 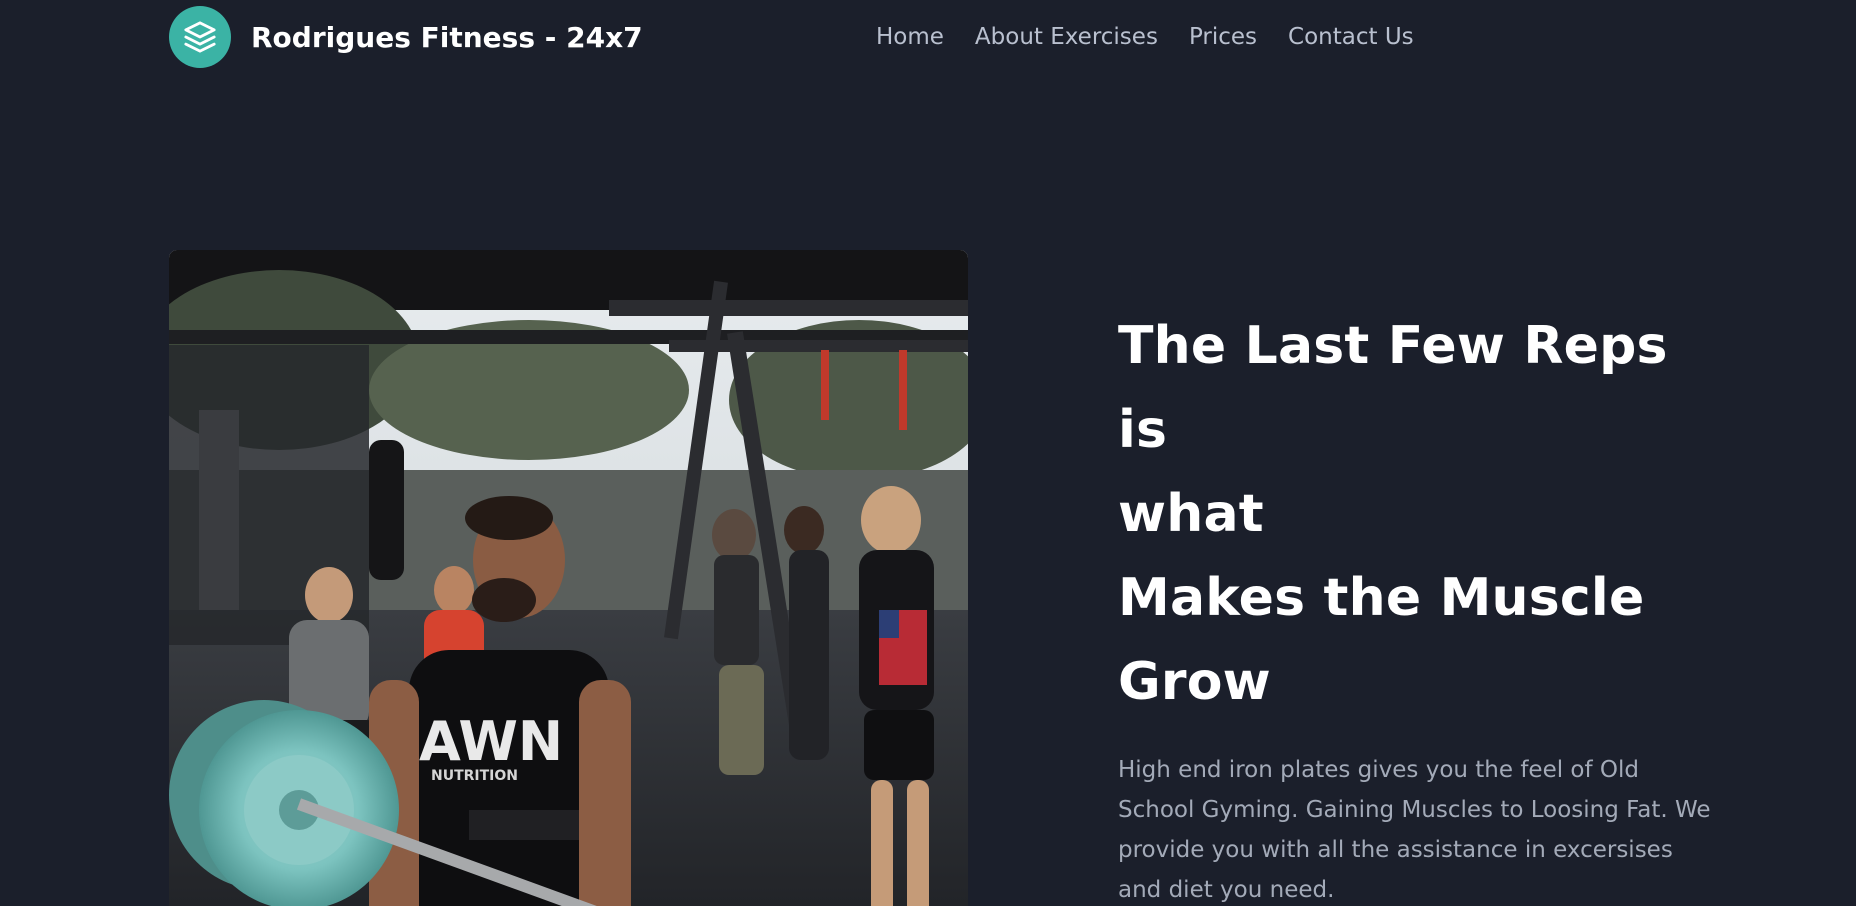 What do you see at coordinates (910, 37) in the screenshot?
I see `nav-link-home: Home` at bounding box center [910, 37].